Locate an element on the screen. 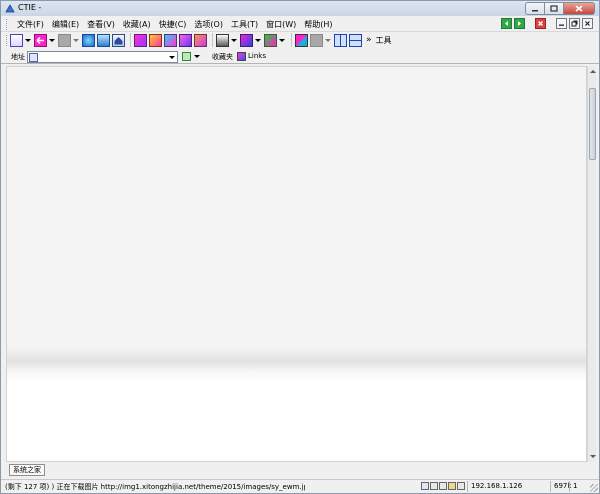 The image size is (600, 494). stop-button is located at coordinates (88, 40).